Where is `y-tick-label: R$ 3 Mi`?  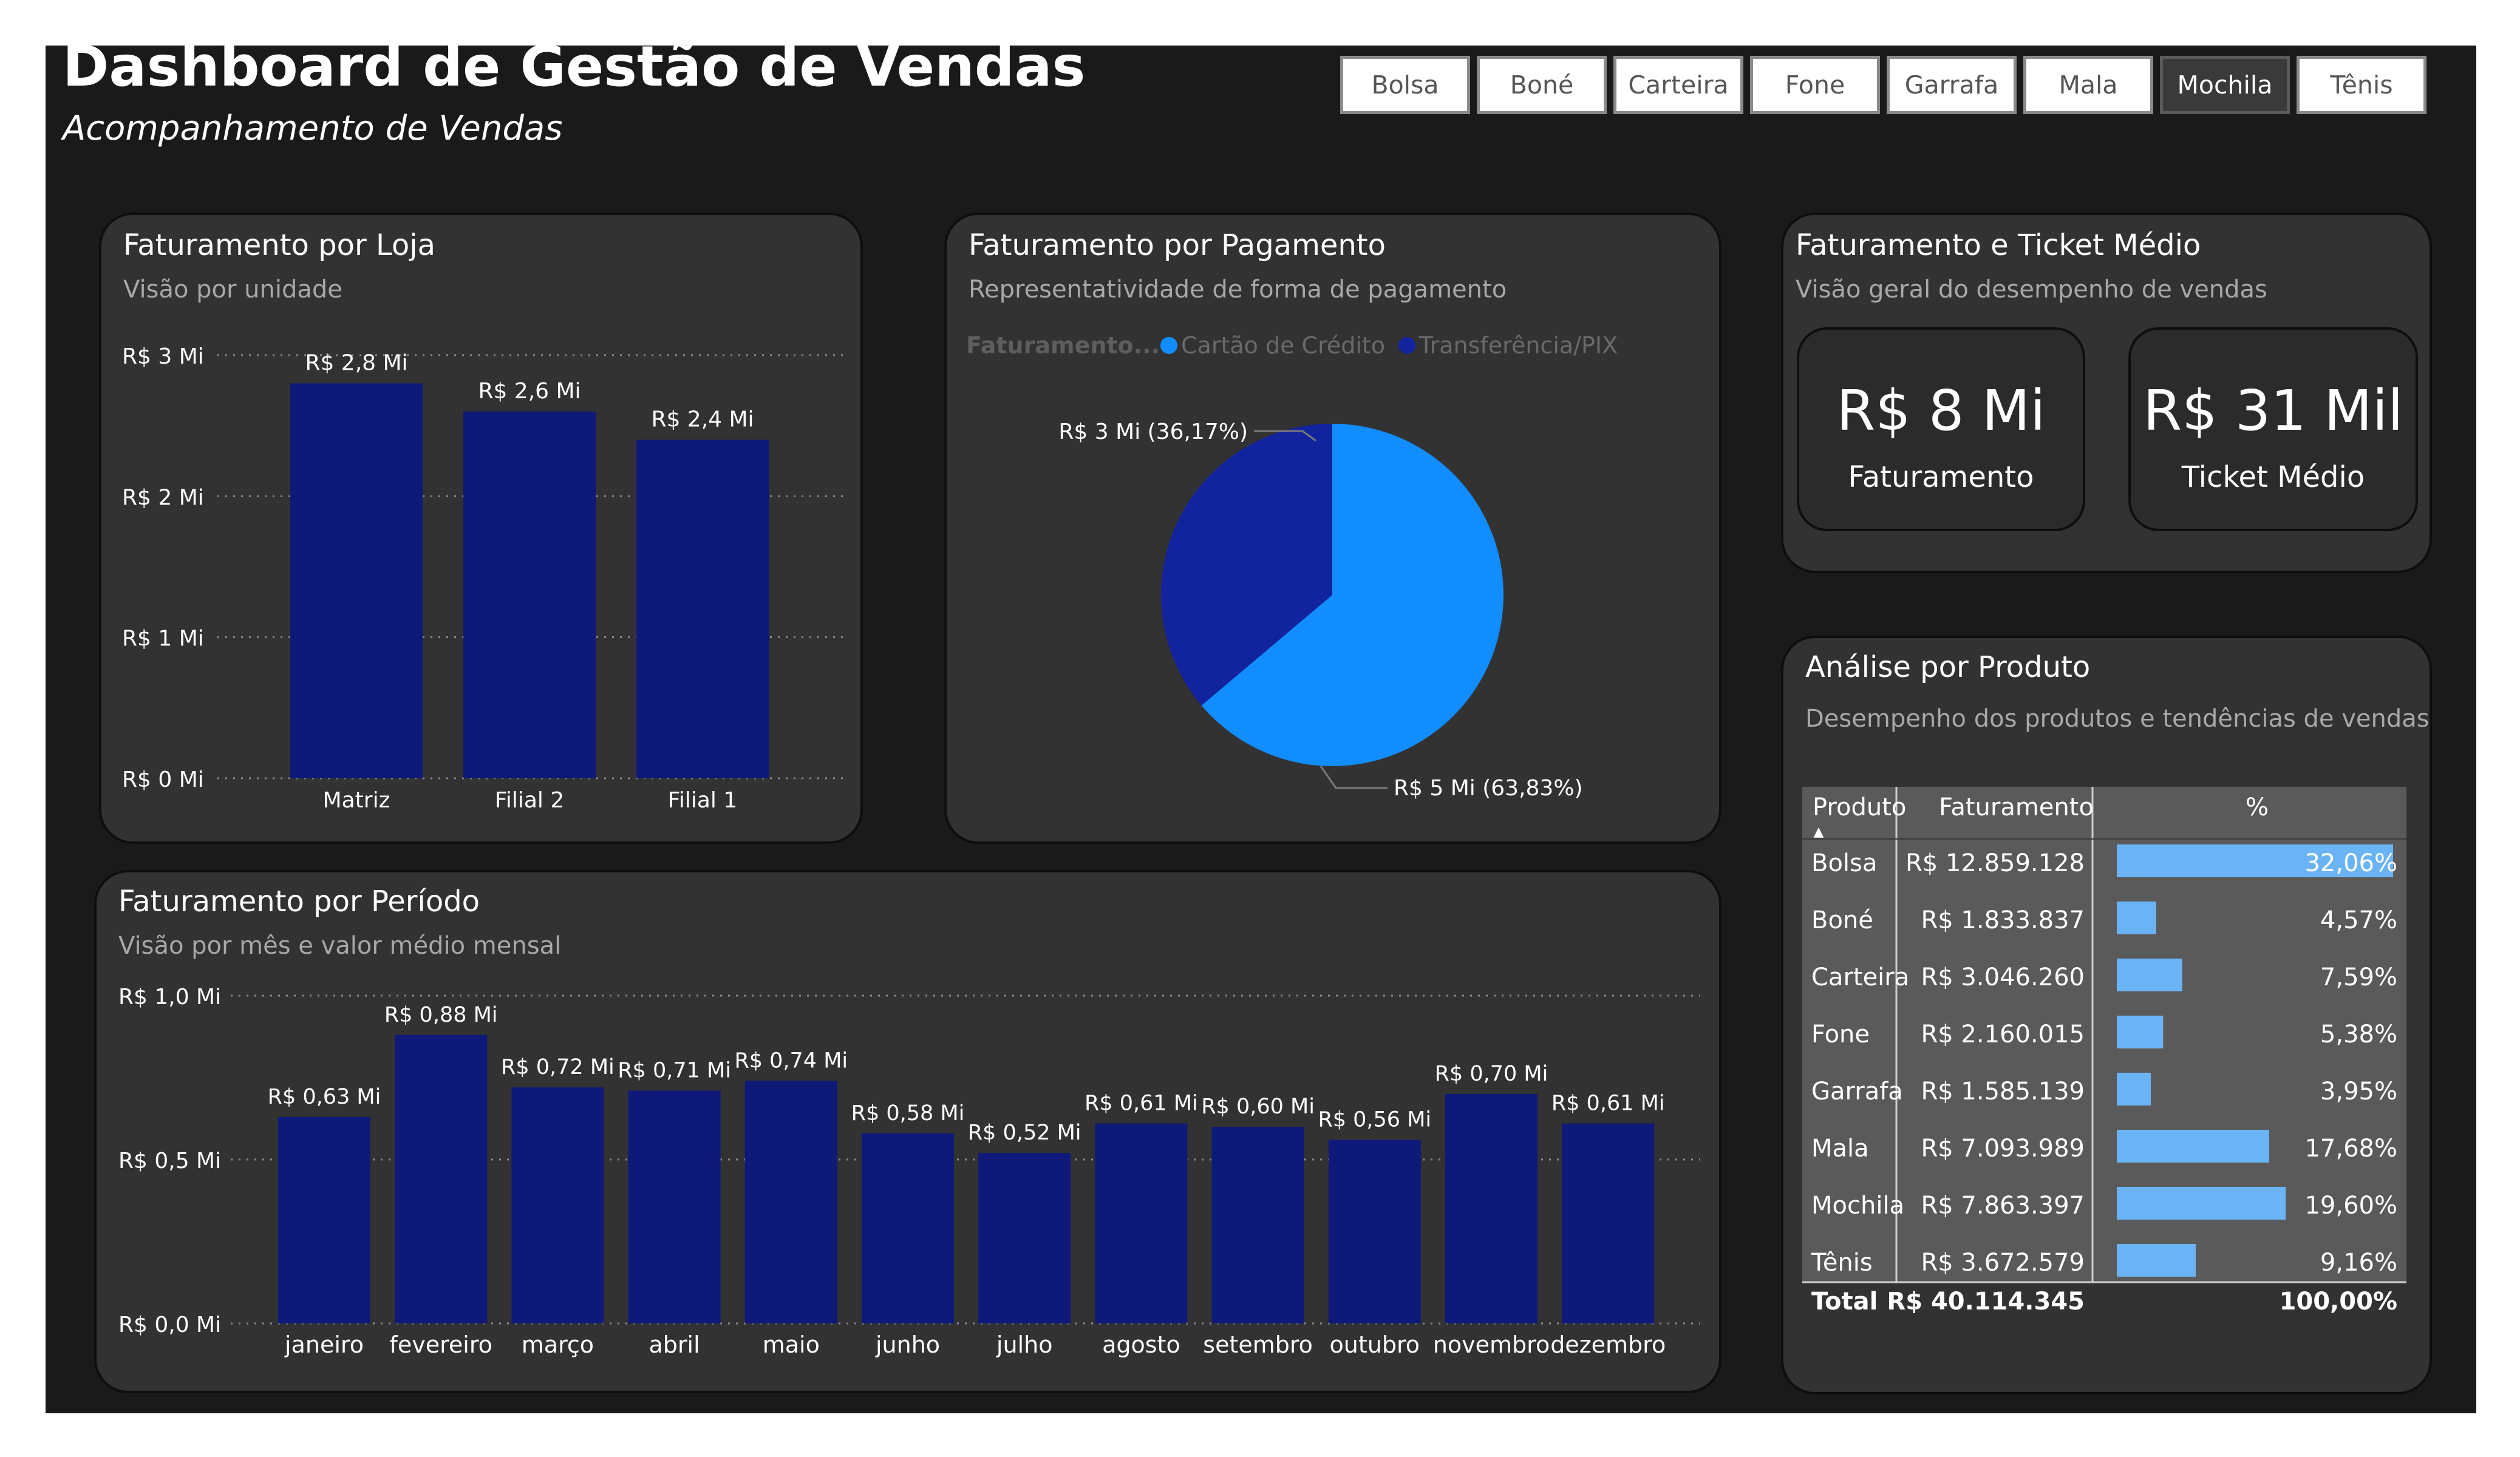 y-tick-label: R$ 3 Mi is located at coordinates (163, 356).